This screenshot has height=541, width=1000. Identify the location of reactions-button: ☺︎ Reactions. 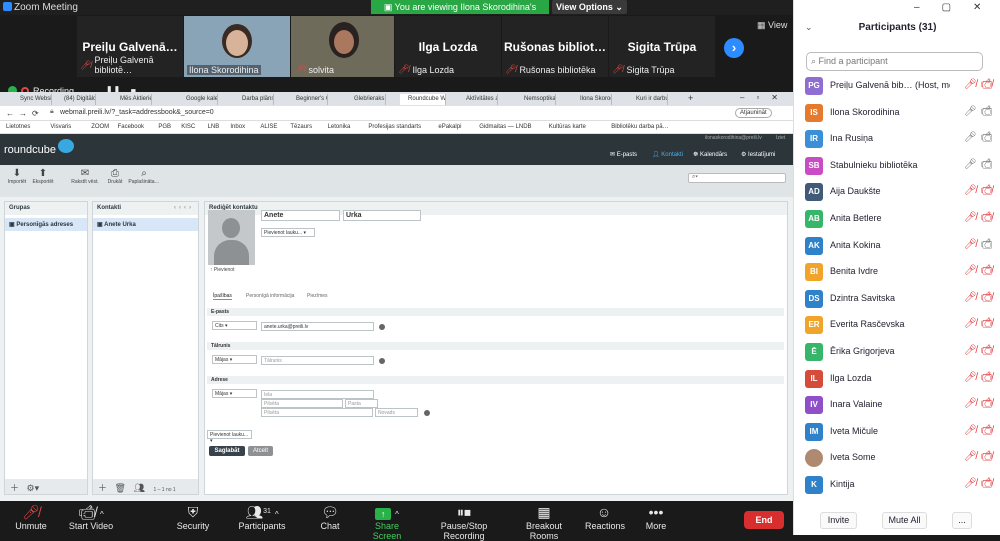
(605, 517).